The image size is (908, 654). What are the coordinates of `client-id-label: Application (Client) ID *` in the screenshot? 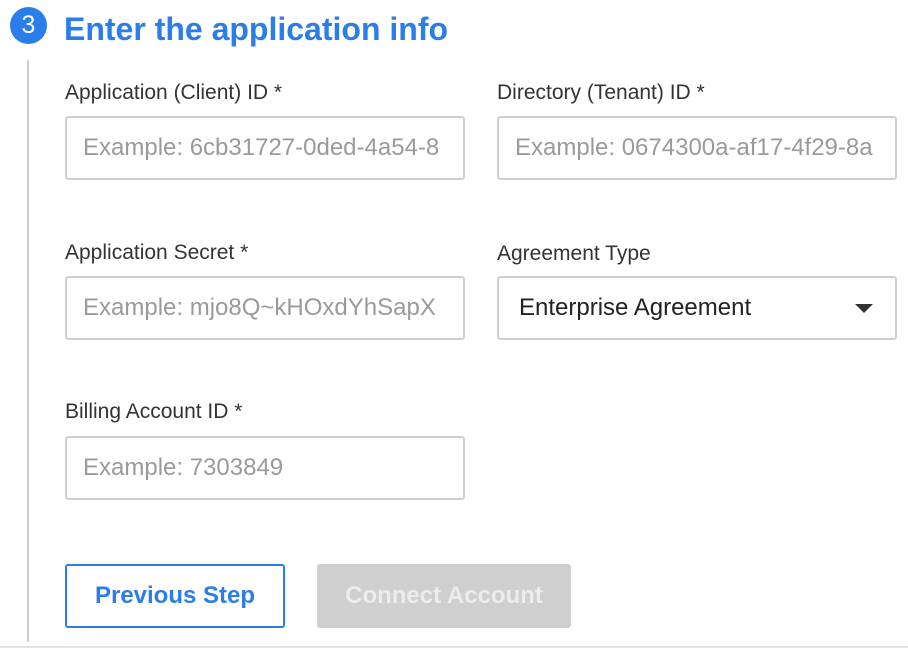 It's located at (174, 92).